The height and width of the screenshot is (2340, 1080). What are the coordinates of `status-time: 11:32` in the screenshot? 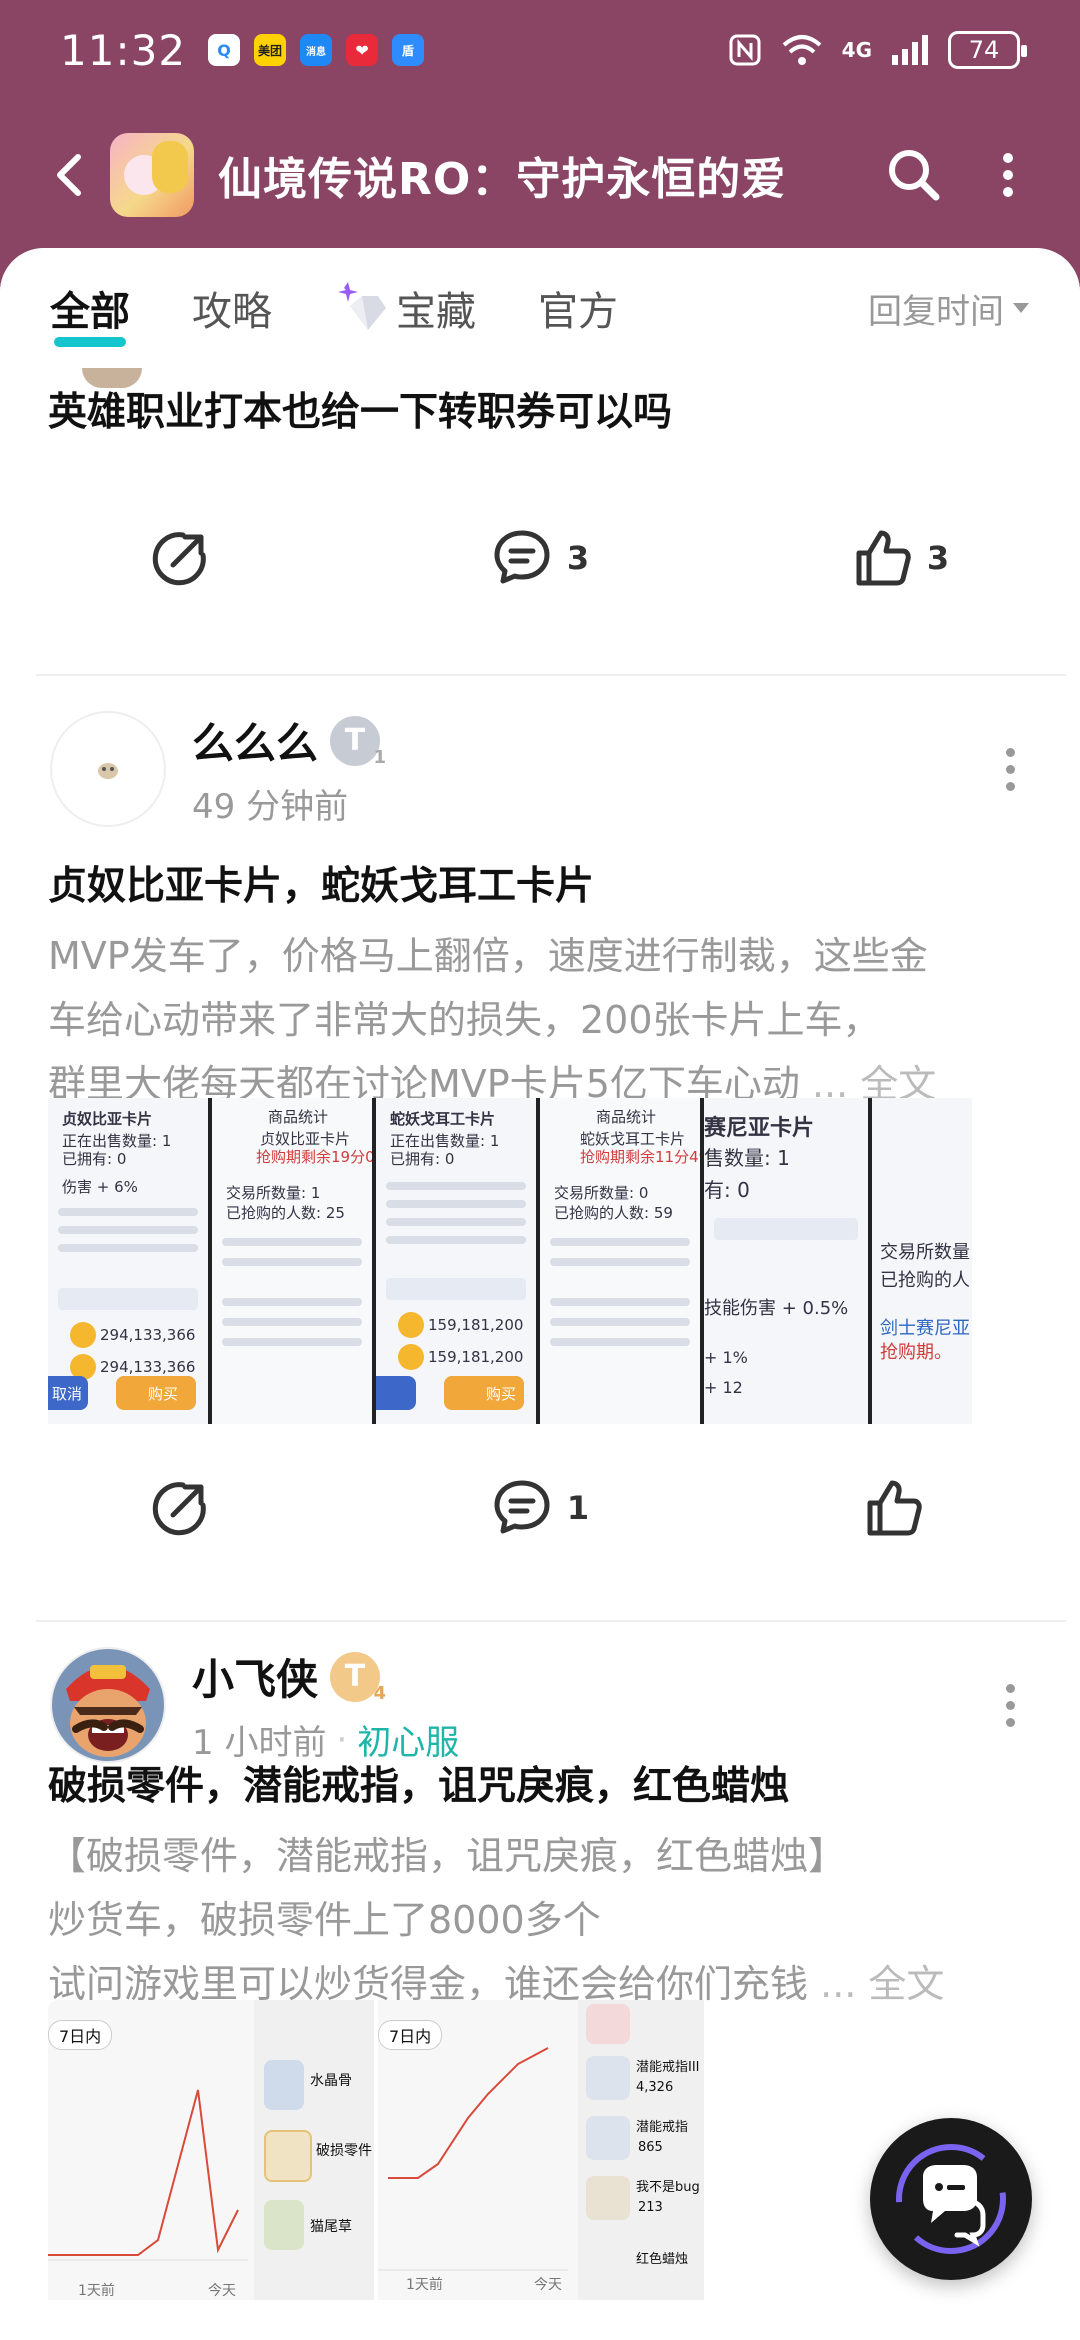 It's located at (123, 50).